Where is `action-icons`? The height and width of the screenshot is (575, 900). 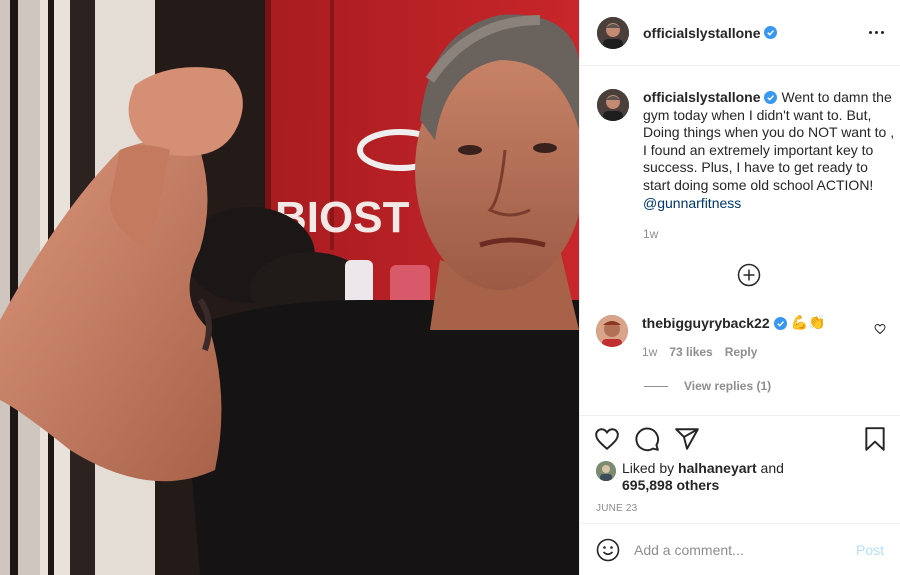
action-icons is located at coordinates (647, 439).